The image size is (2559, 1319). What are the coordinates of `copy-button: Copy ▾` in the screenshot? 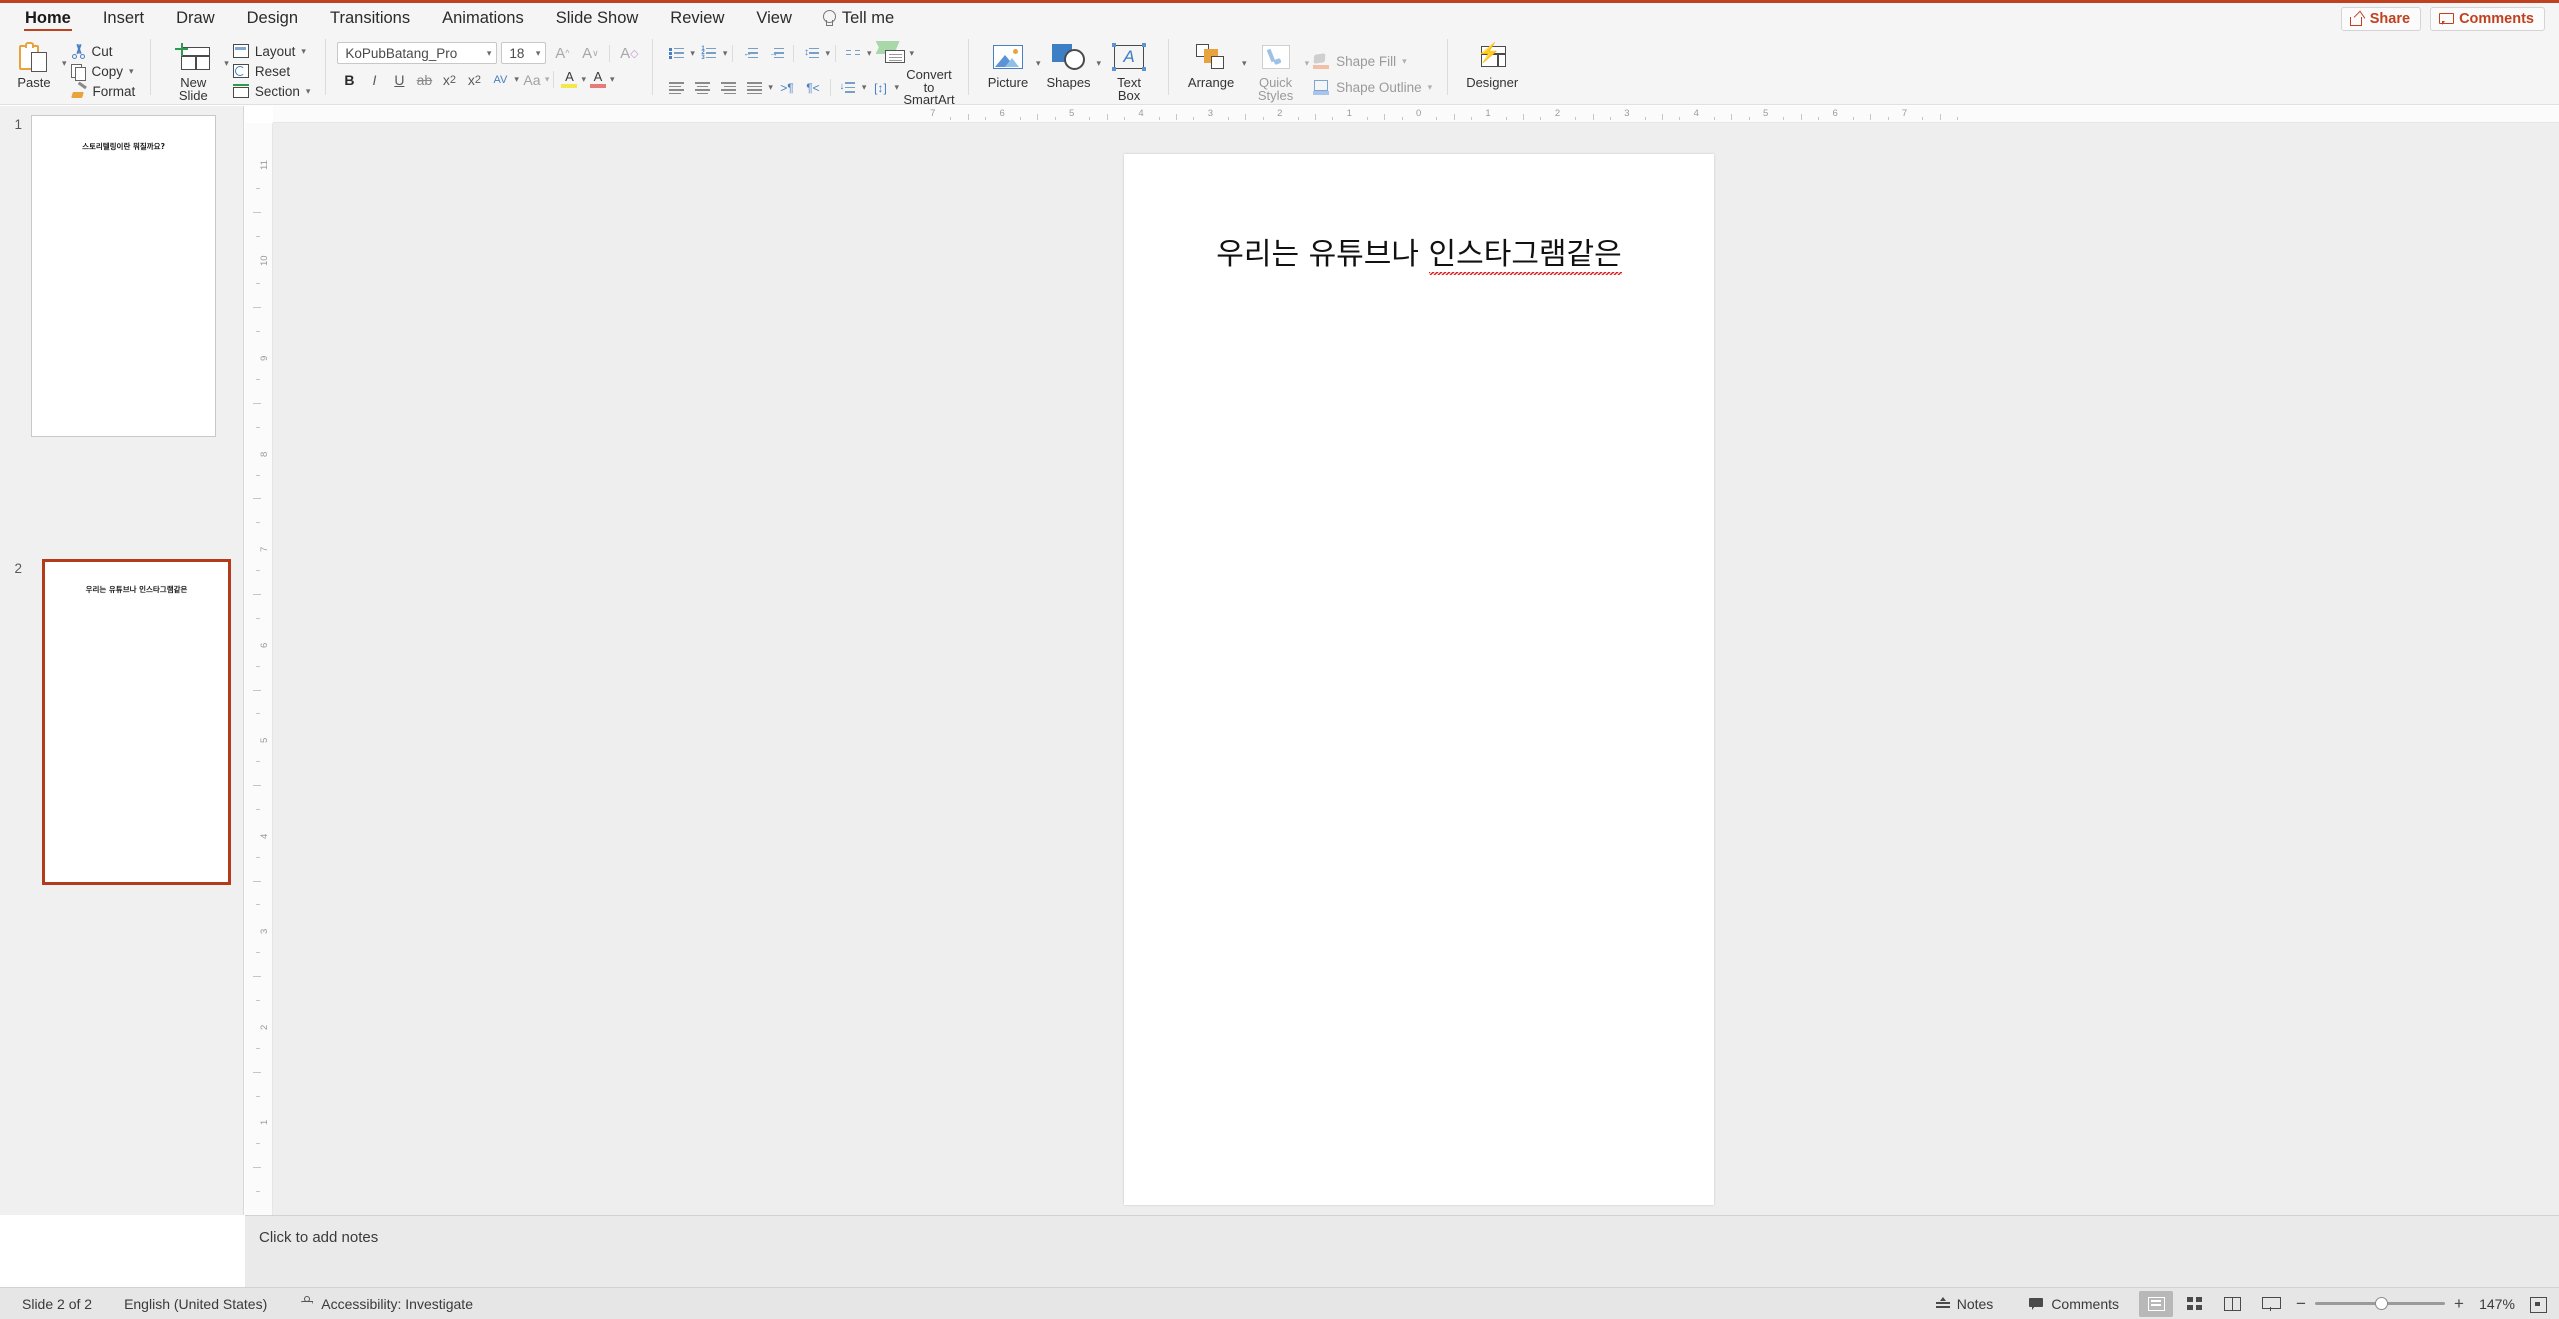 It's located at (103, 71).